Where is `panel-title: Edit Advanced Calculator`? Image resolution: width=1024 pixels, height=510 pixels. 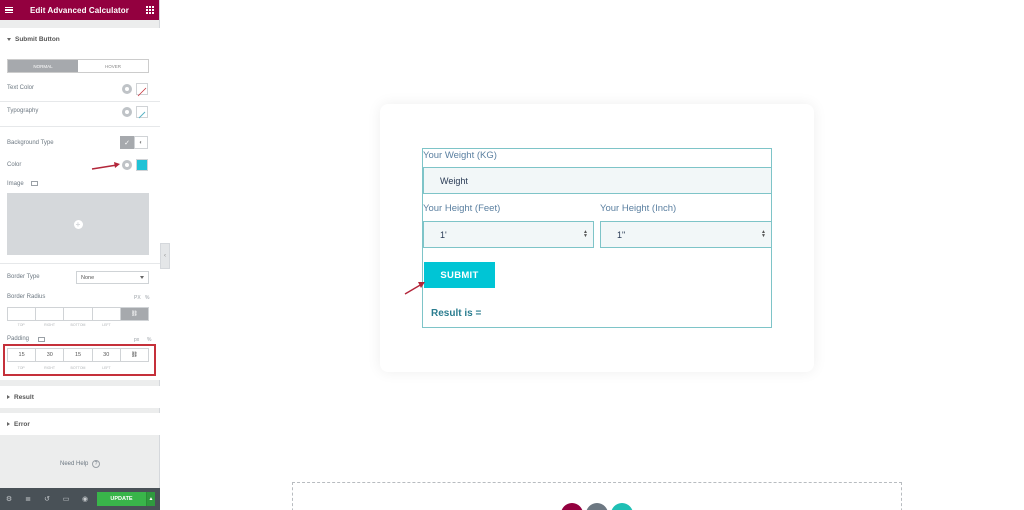 panel-title: Edit Advanced Calculator is located at coordinates (79, 10).